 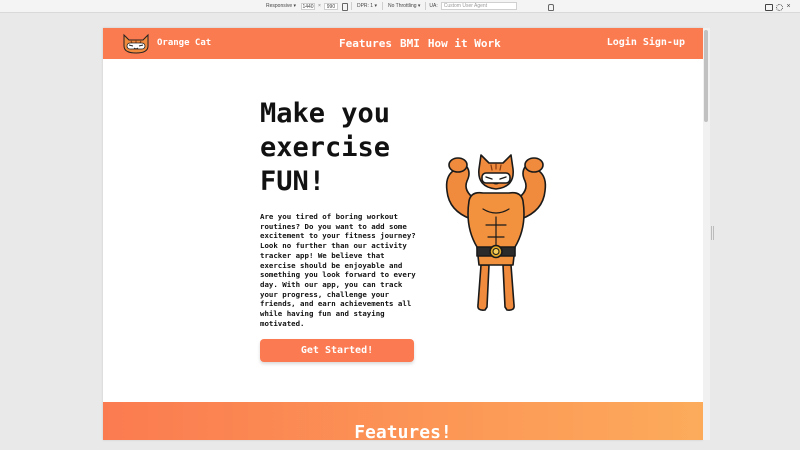 I want to click on viewport-width-input: 1440, so click(x=308, y=6).